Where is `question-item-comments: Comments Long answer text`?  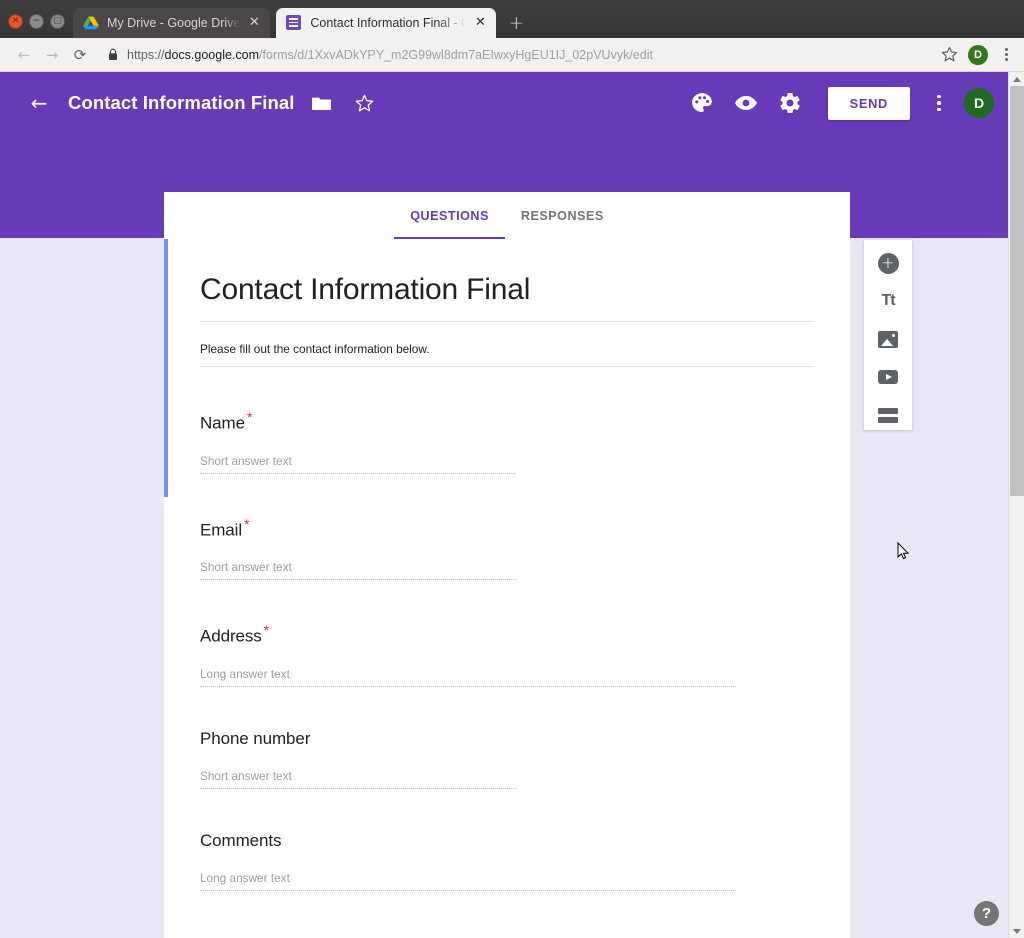
question-item-comments: Comments Long answer text is located at coordinates (507, 840).